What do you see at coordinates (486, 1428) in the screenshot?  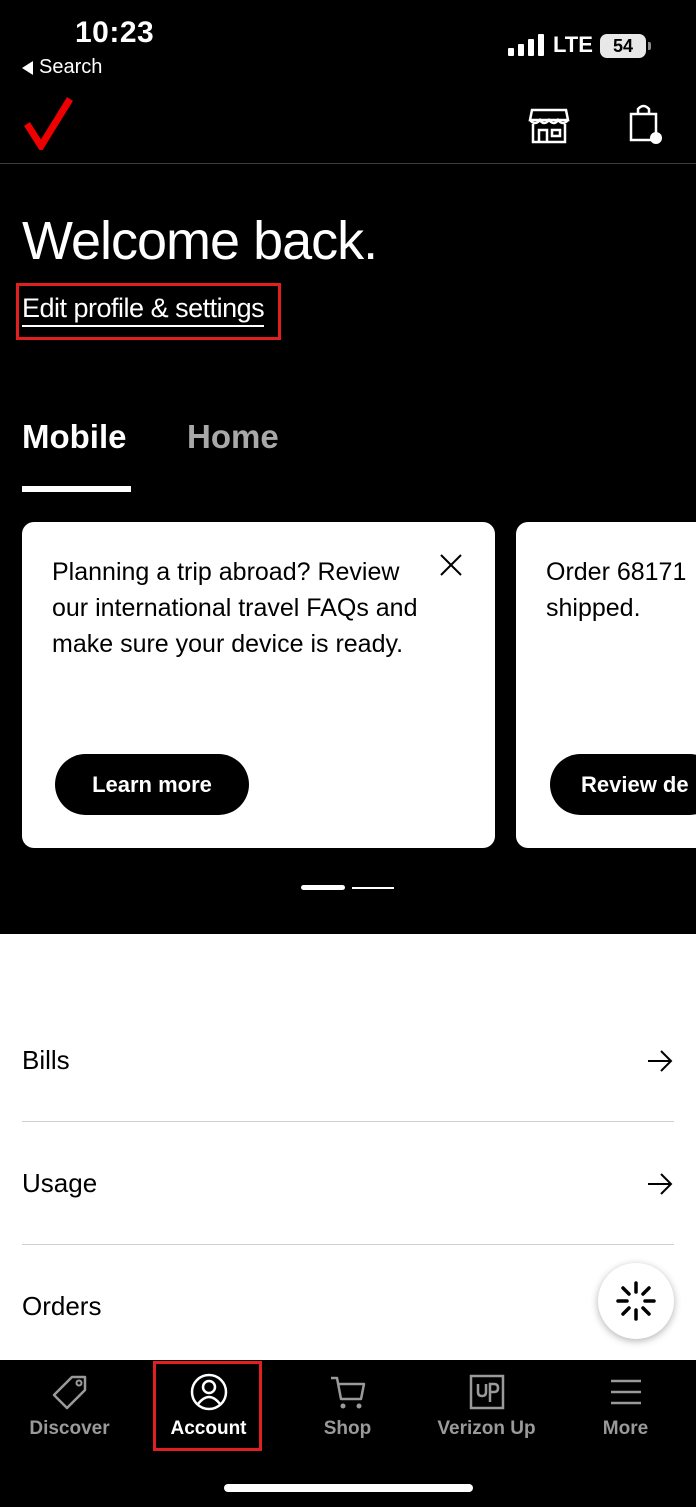 I see `nav-label: Verizon Up` at bounding box center [486, 1428].